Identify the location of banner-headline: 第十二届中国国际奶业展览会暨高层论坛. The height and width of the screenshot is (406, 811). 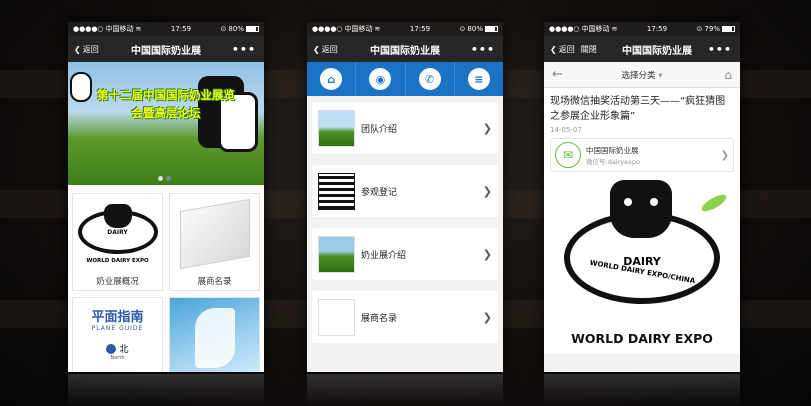
(166, 104).